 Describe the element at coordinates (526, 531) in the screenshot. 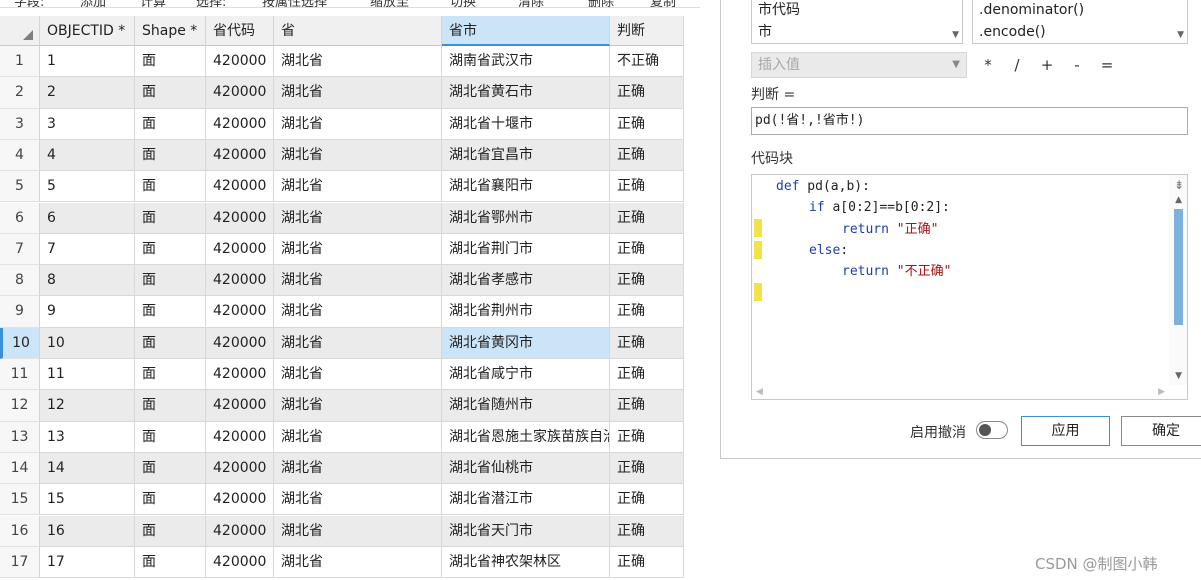

I see `table-cell: 湖北省天门市` at that location.